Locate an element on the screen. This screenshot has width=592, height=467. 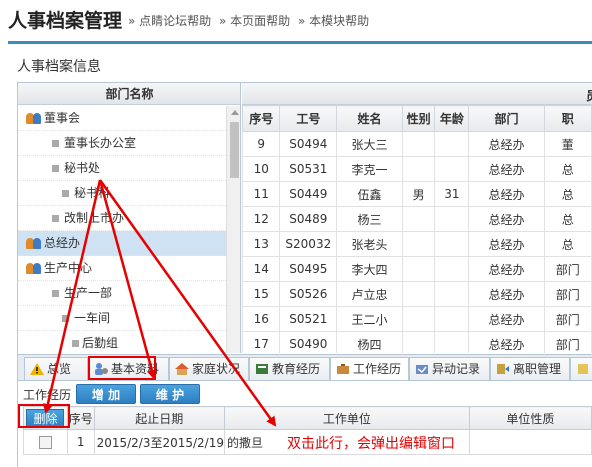
cell-name: 卢立忠 is located at coordinates (369, 294).